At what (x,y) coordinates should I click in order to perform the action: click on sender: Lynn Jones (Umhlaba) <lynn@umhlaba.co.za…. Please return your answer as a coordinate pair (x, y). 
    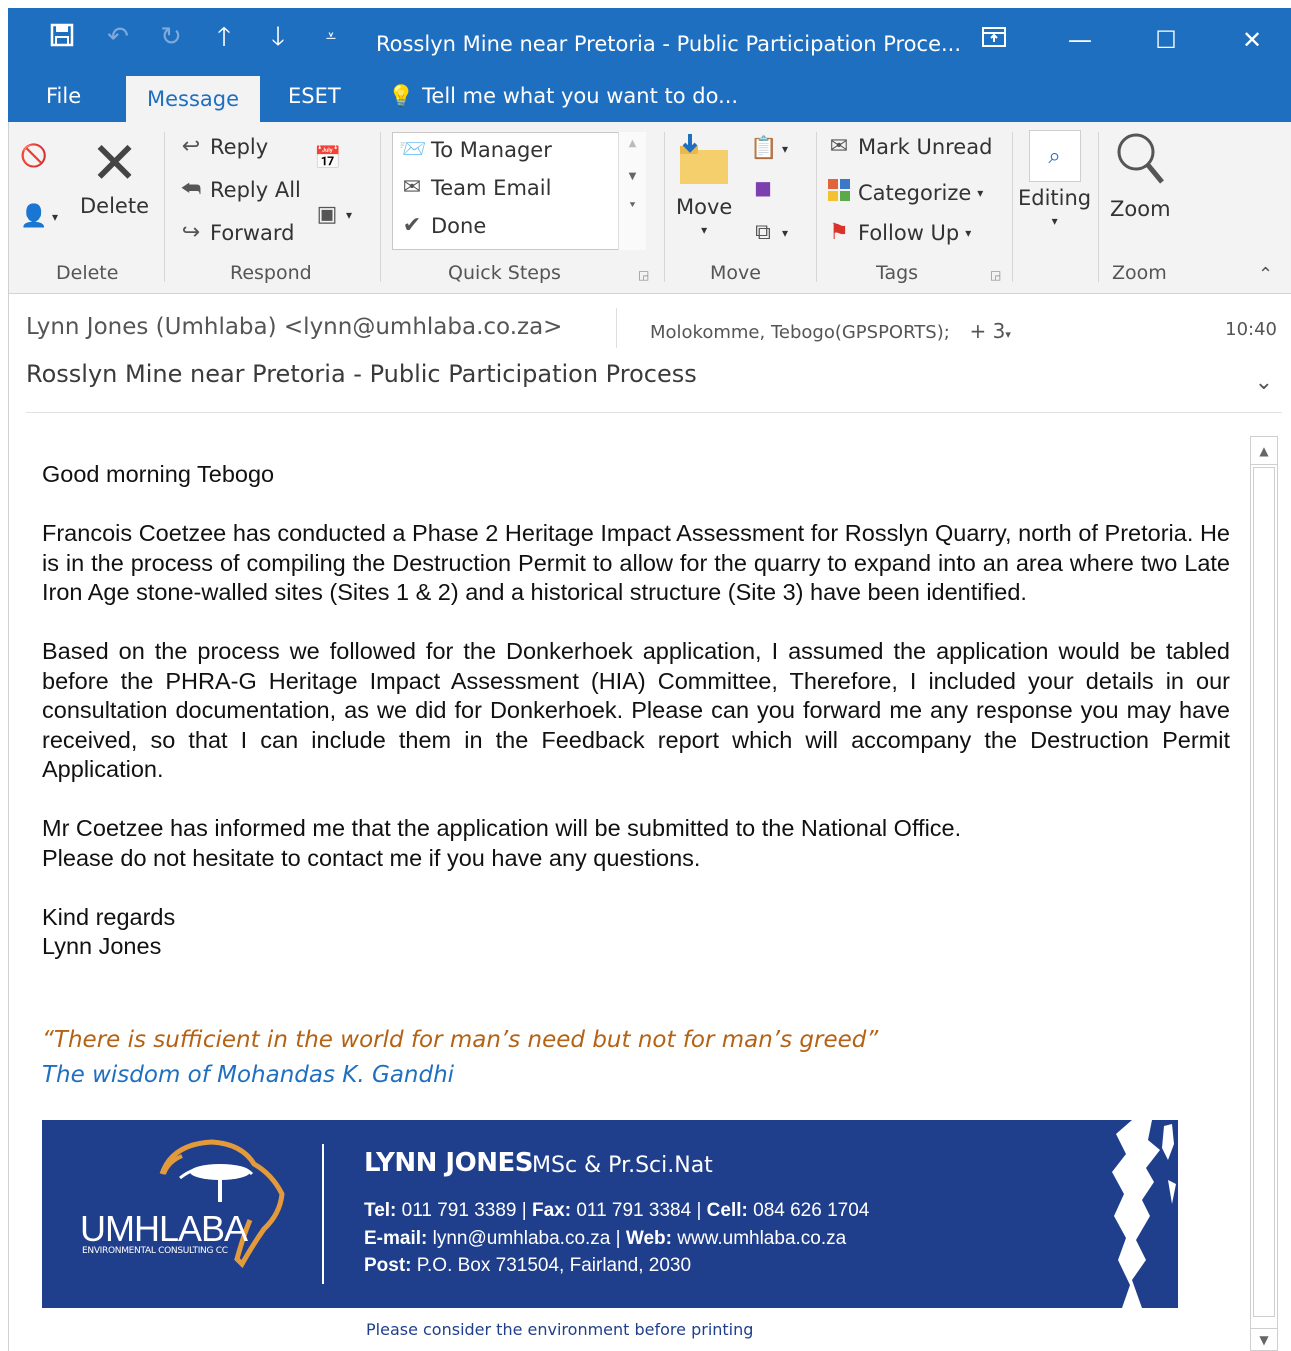
    Looking at the image, I should click on (294, 327).